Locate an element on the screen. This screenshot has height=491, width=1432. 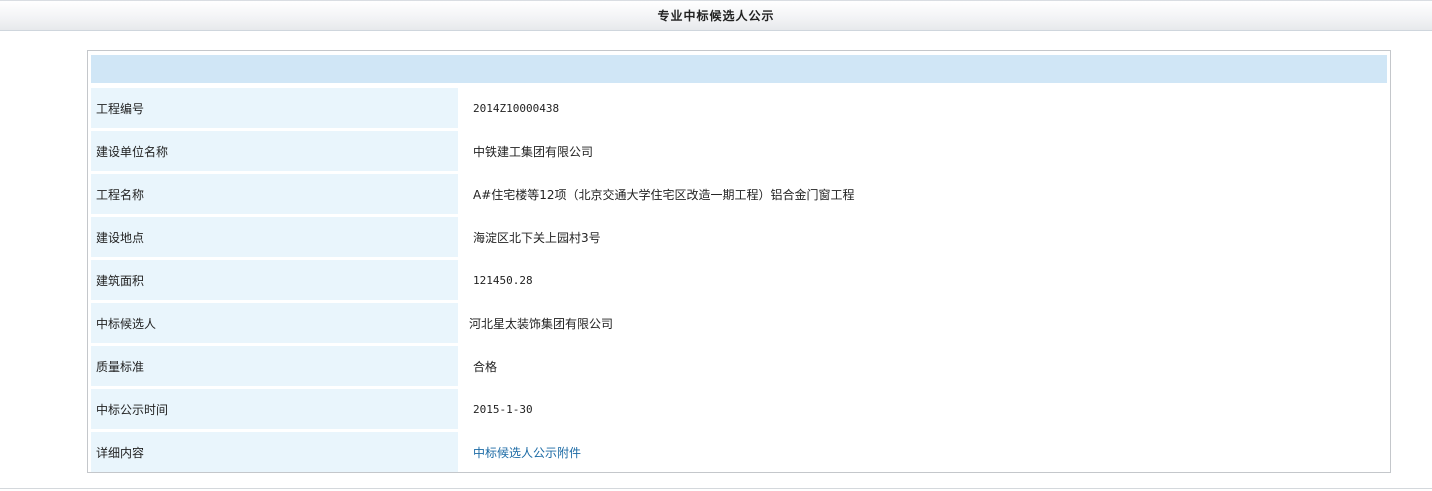
building-area-value: 121450.28 is located at coordinates (922, 280).